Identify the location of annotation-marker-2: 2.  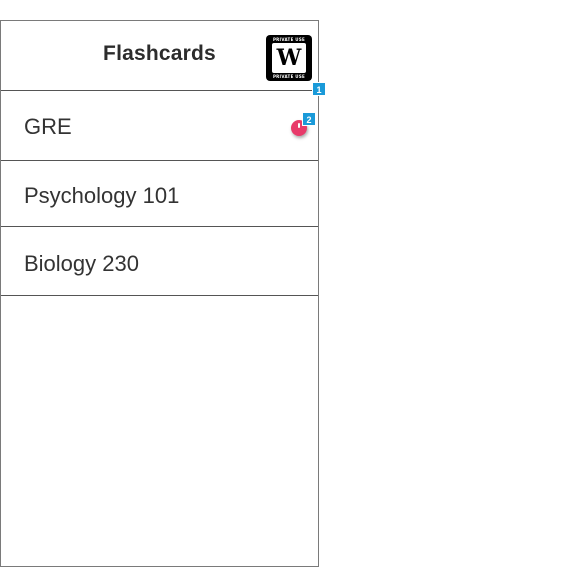
(309, 119).